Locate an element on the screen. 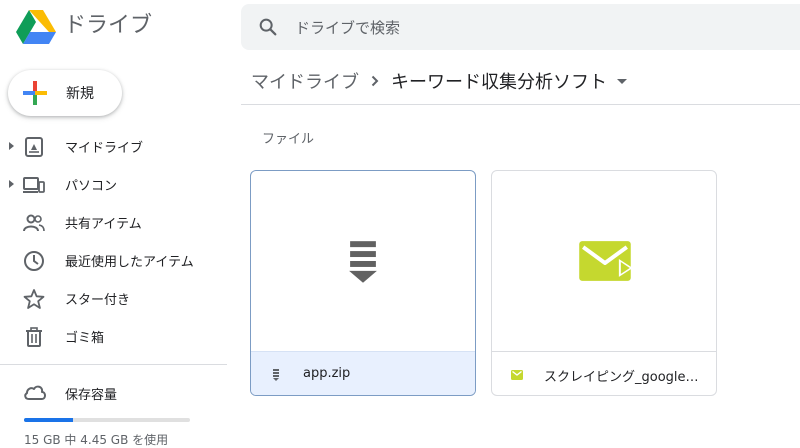  computers-icon is located at coordinates (34, 185).